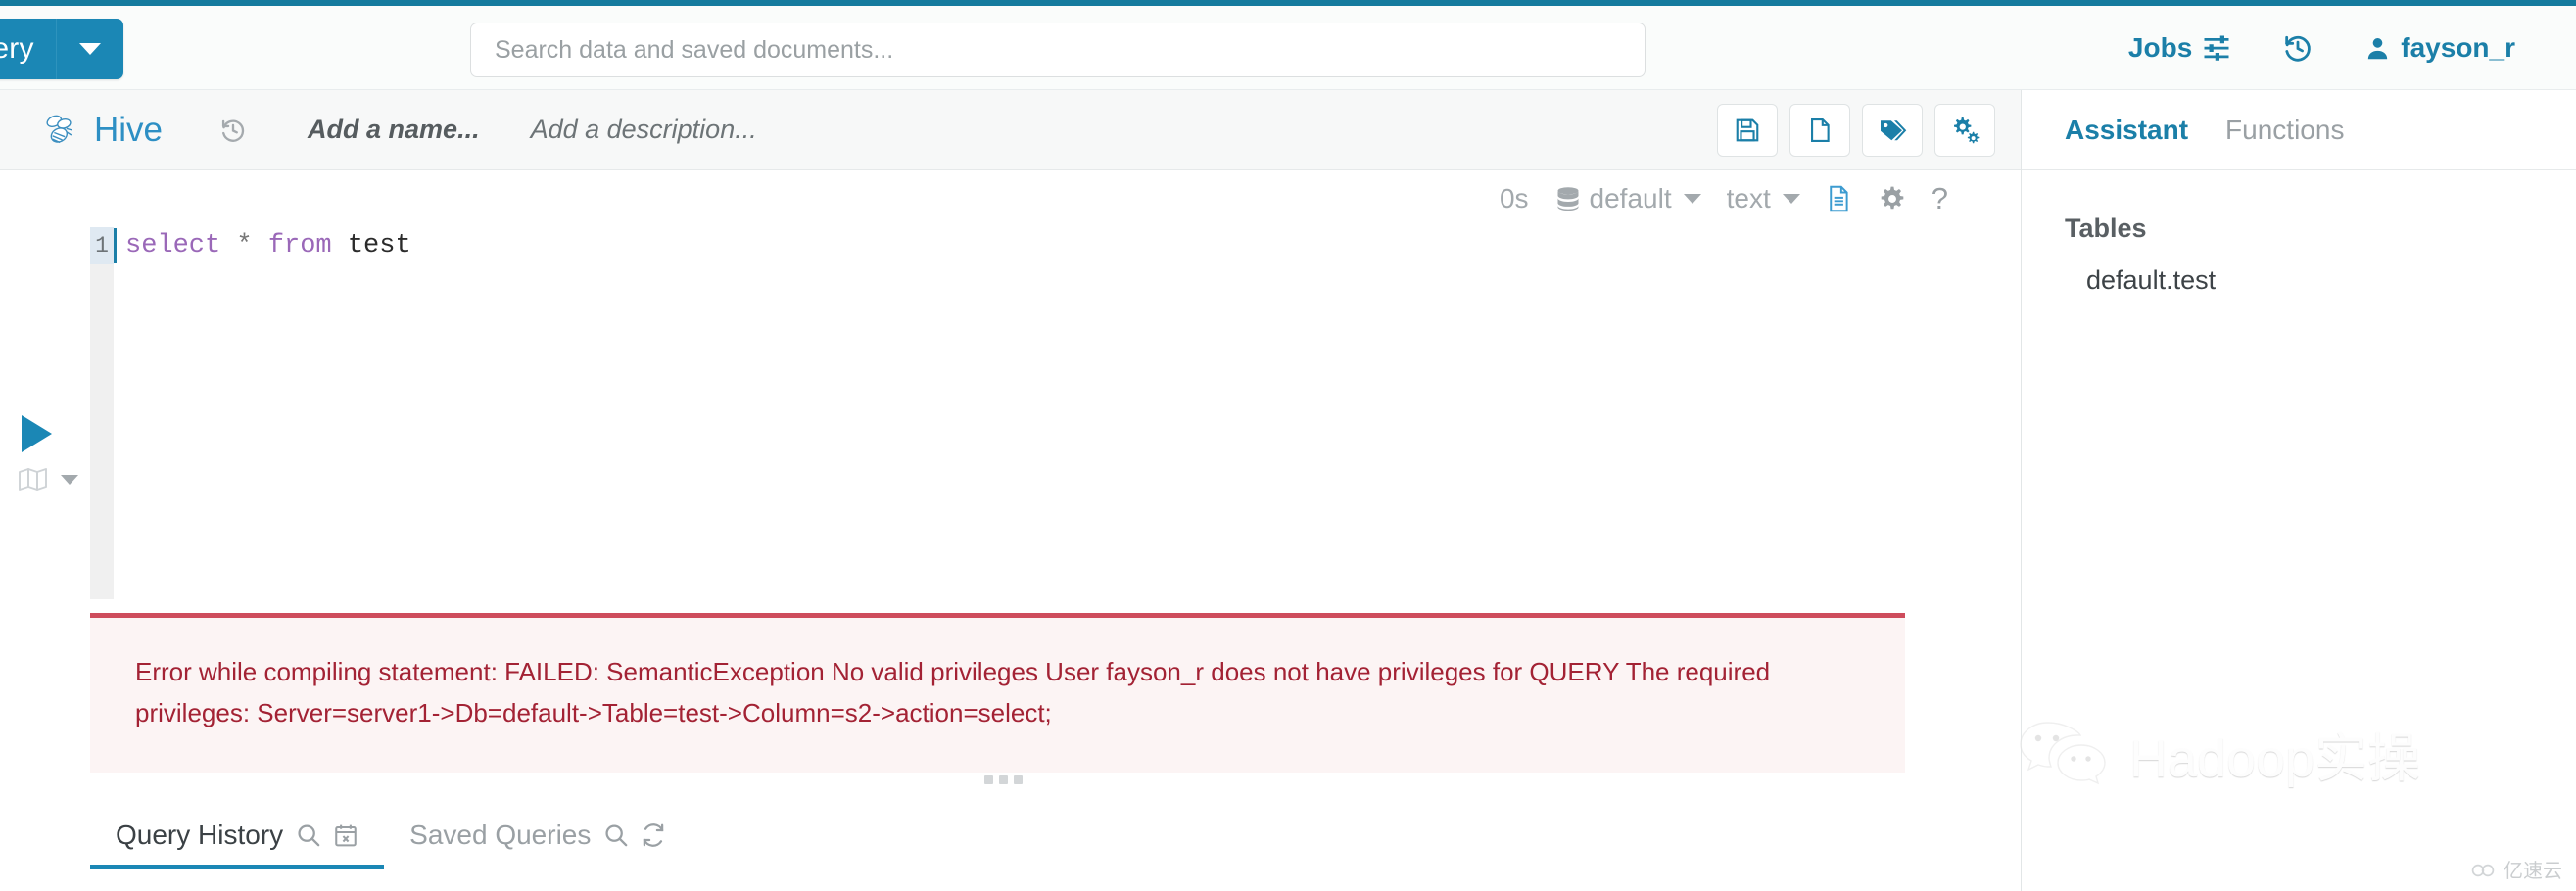 This screenshot has height=891, width=2576. I want to click on query-button-group: Query, so click(61, 49).